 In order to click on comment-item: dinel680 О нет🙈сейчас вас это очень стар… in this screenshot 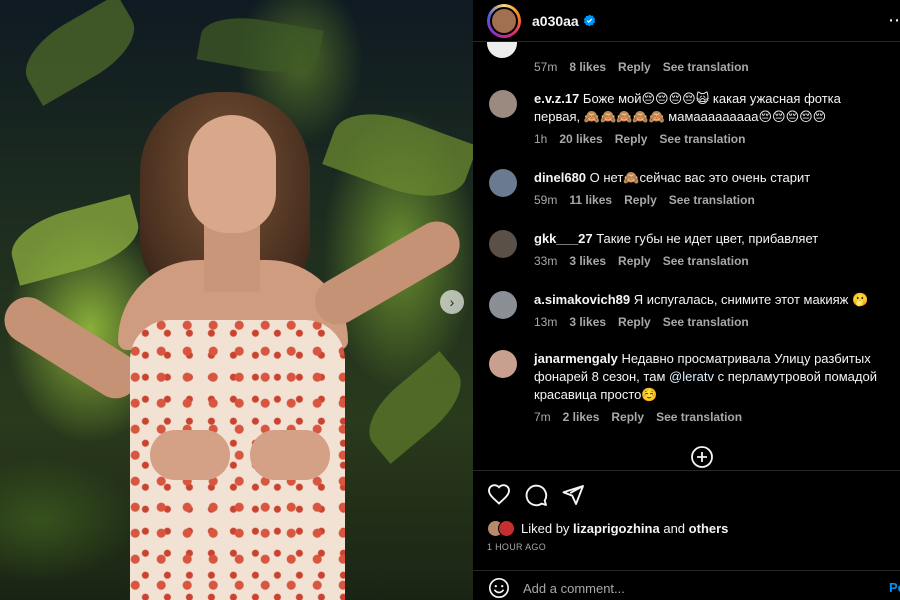, I will do `click(686, 188)`.